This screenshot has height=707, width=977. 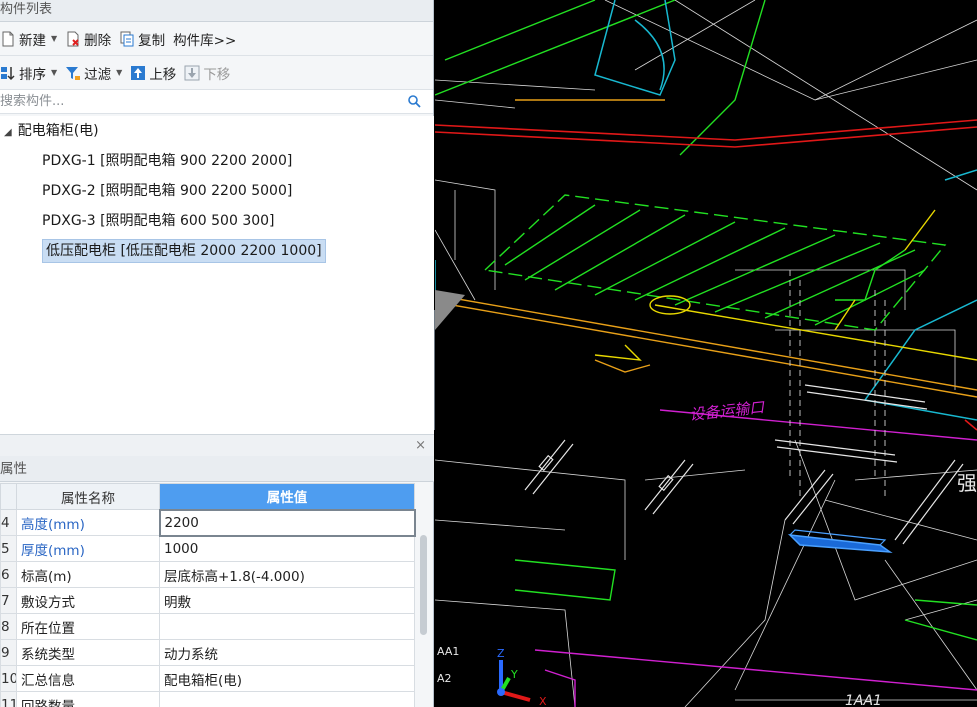 I want to click on row-number: 7, so click(x=8, y=600).